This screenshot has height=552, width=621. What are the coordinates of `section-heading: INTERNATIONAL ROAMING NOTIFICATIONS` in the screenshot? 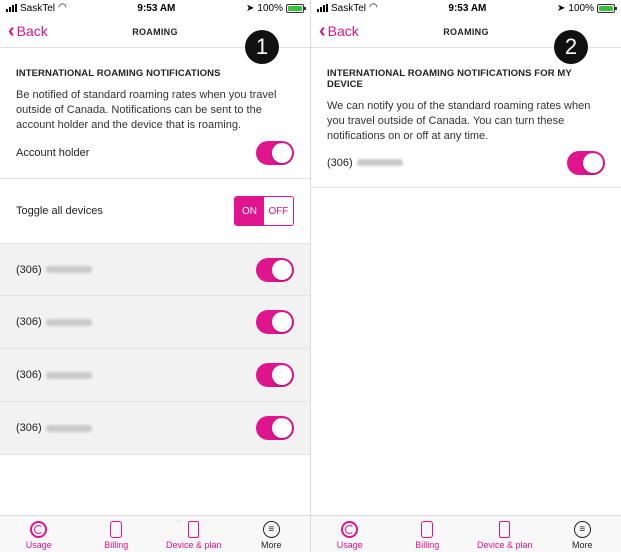 It's located at (118, 73).